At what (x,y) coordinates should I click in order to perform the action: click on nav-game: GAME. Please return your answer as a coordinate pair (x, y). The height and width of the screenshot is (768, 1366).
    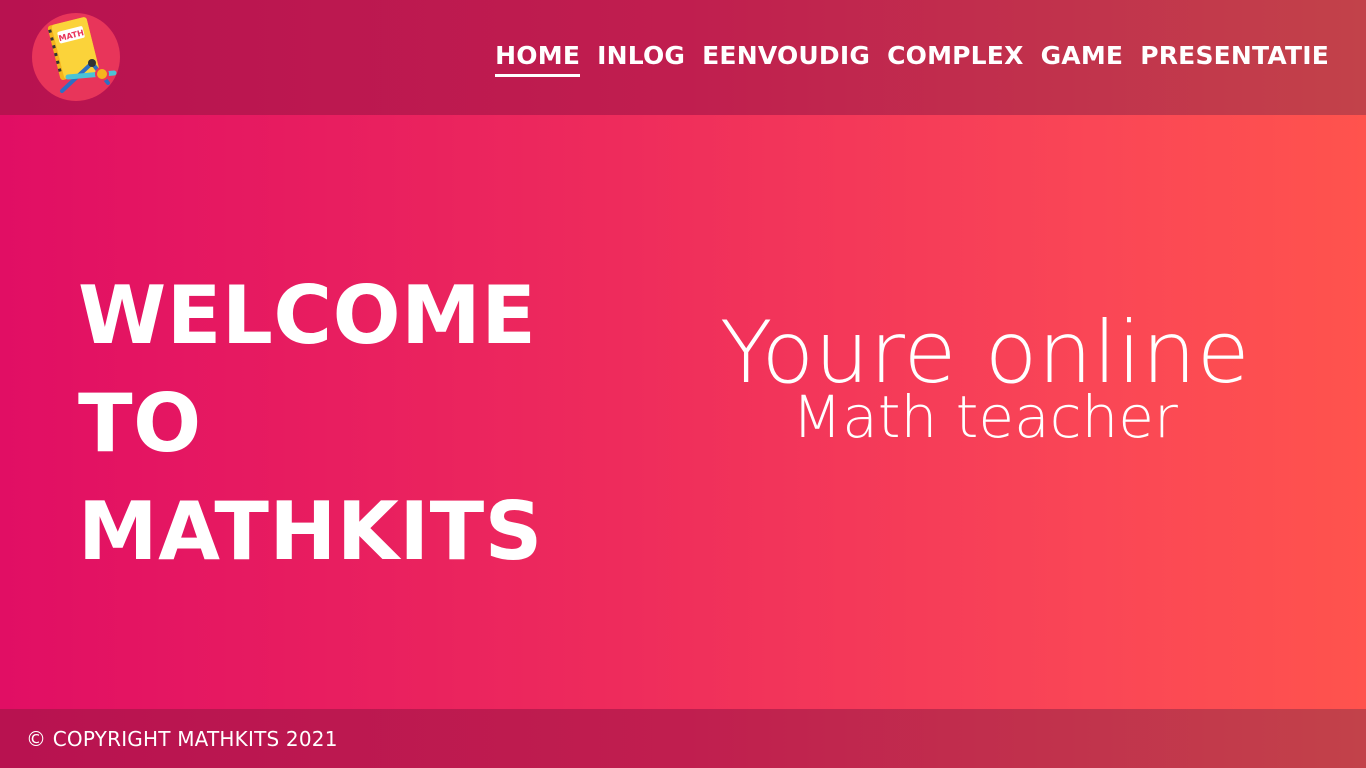
    Looking at the image, I should click on (1082, 57).